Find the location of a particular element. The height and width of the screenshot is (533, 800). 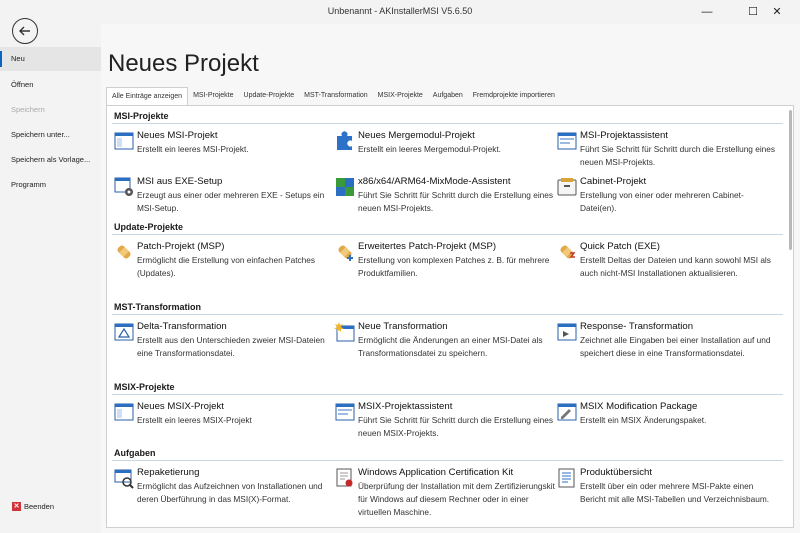

tab-msi-projects: MSI-Projekte is located at coordinates (213, 96).